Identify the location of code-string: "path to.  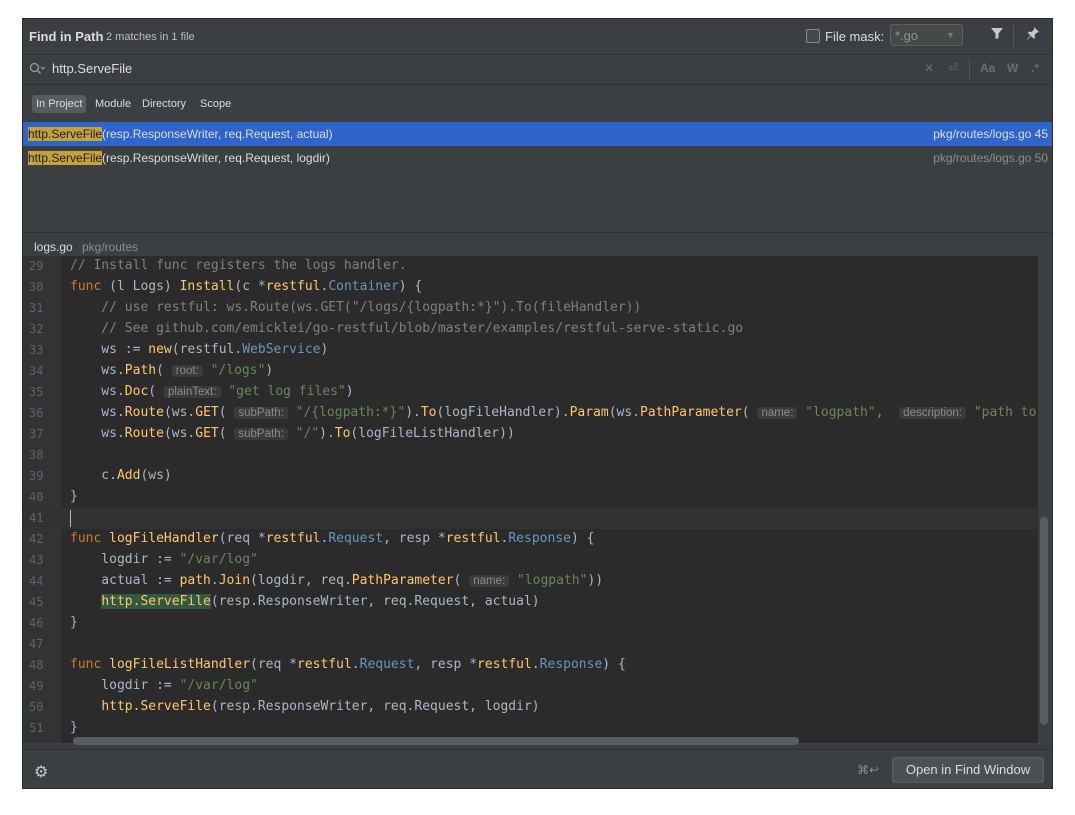
(1005, 412).